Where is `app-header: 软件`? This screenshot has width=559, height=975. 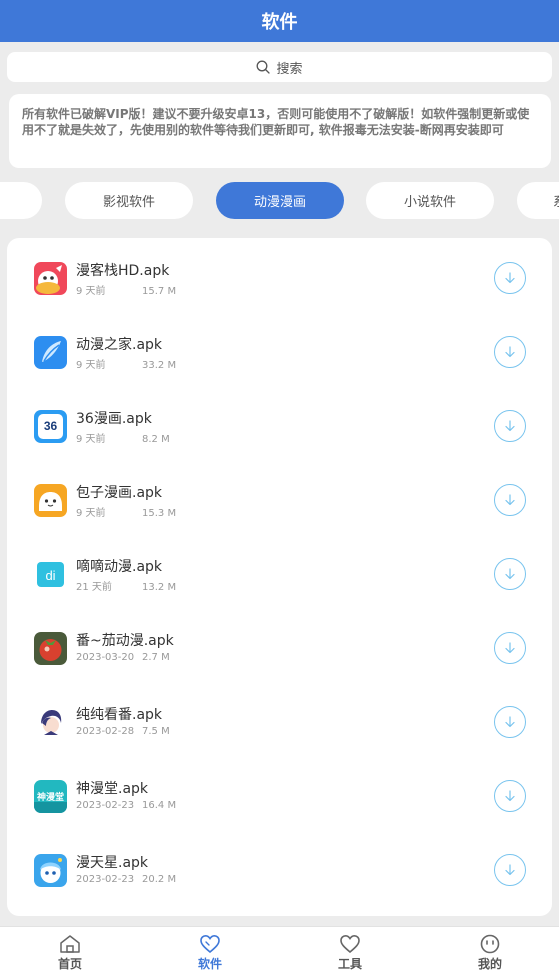
app-header: 软件 is located at coordinates (279, 21).